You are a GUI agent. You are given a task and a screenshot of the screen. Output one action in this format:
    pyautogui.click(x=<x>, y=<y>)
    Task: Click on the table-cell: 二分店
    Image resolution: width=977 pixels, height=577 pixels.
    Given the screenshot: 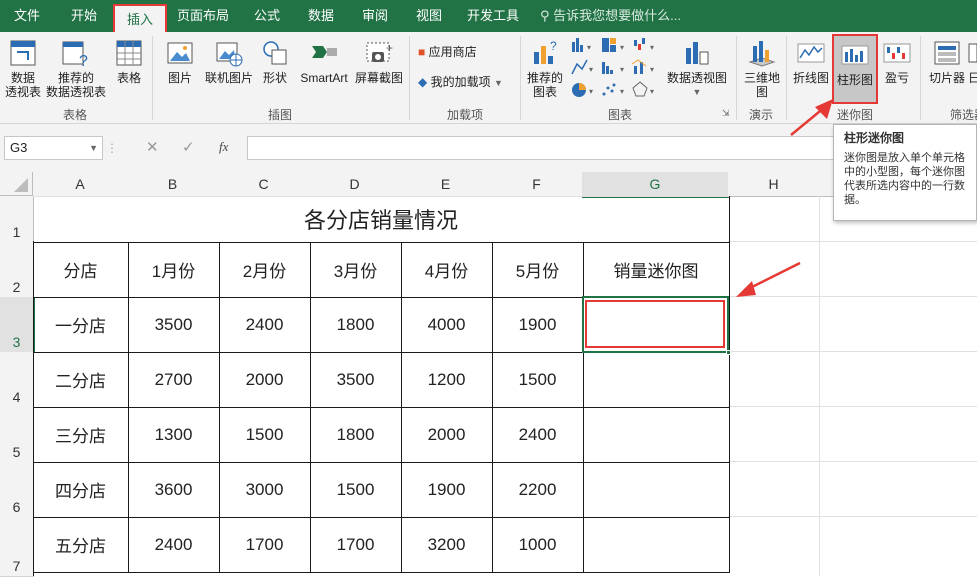 What is the action you would take?
    pyautogui.click(x=81, y=380)
    